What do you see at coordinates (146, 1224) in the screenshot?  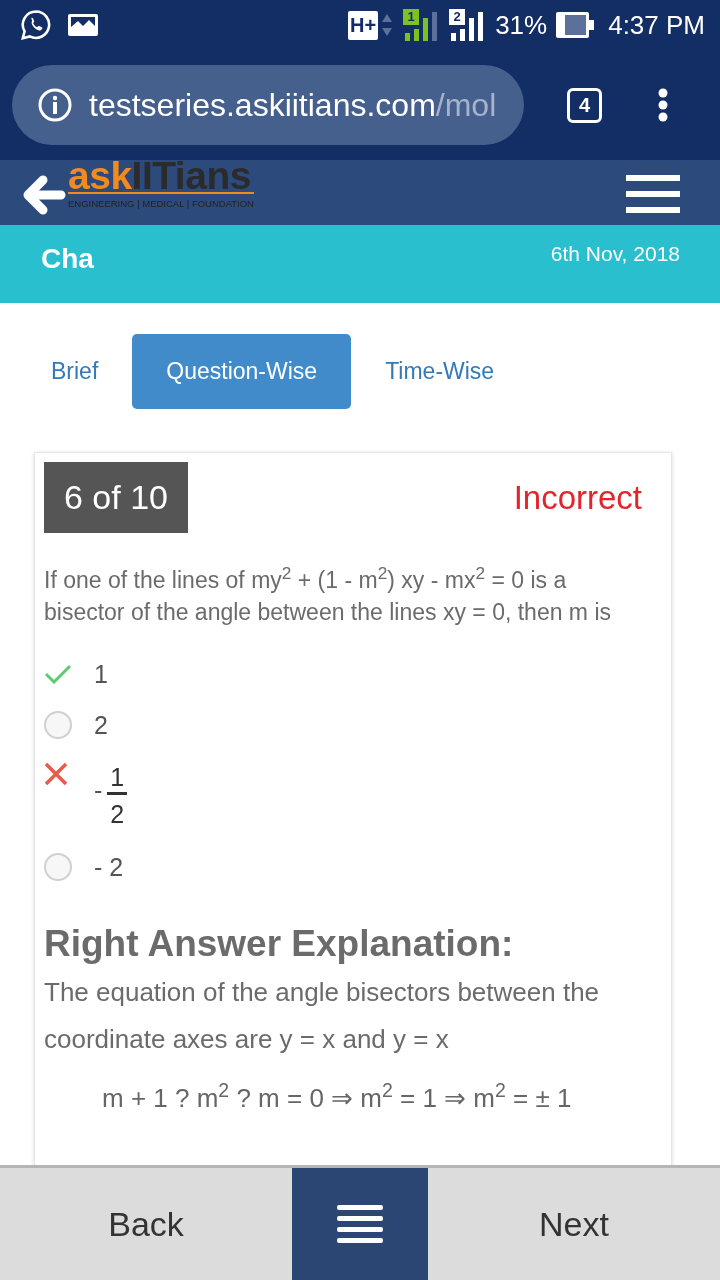 I see `back-button: Back` at bounding box center [146, 1224].